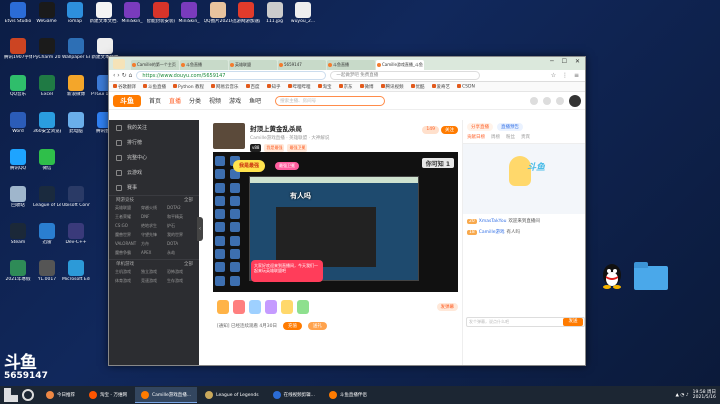 The image size is (720, 404). Describe the element at coordinates (346, 87) in the screenshot. I see `bookmark-item: 京东` at that location.